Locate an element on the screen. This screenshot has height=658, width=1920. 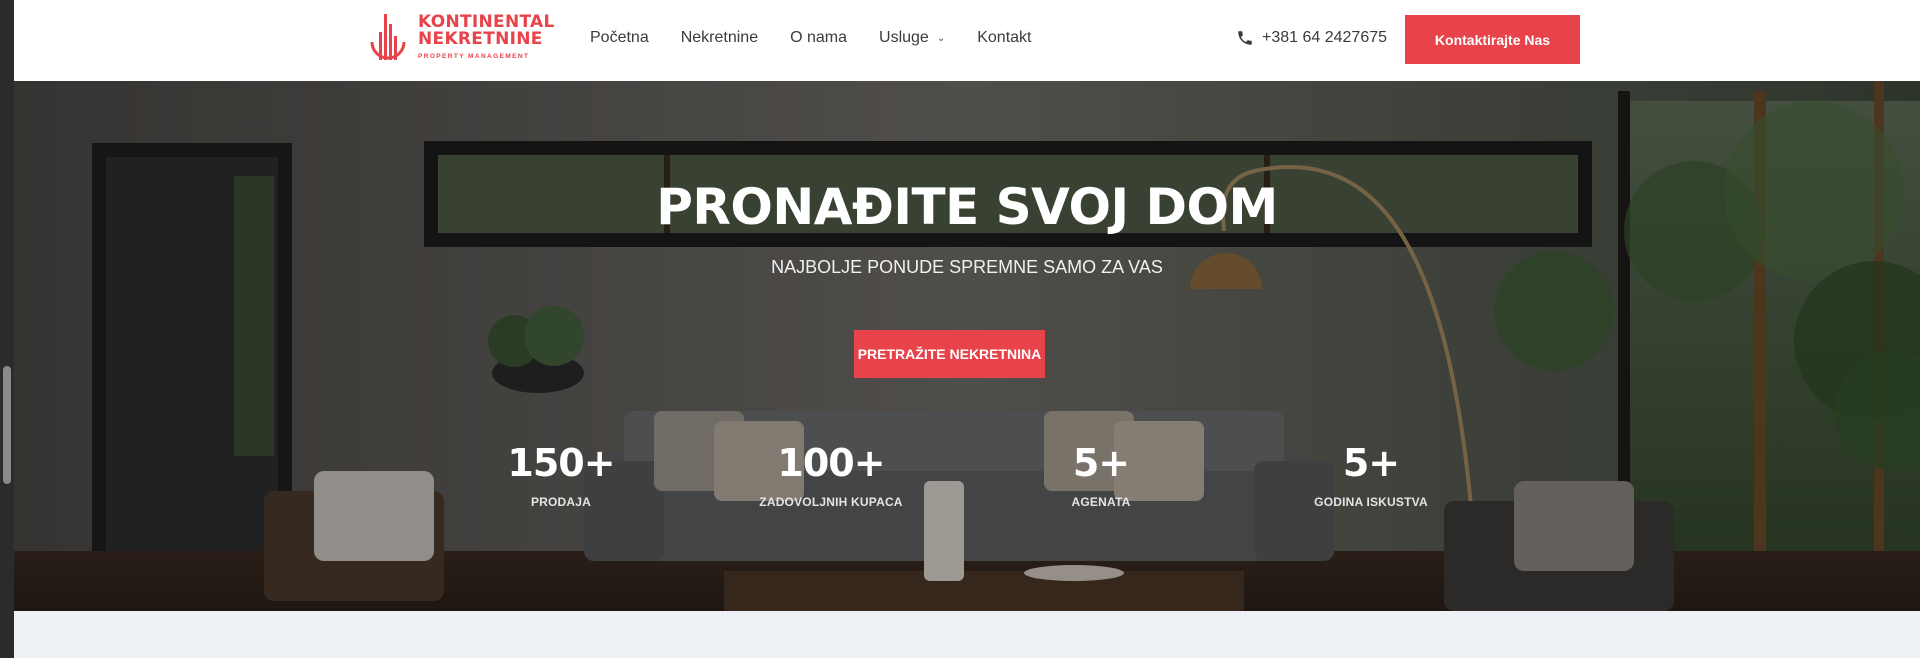
nav-item-nekretnine: Nekretnine is located at coordinates (719, 38).